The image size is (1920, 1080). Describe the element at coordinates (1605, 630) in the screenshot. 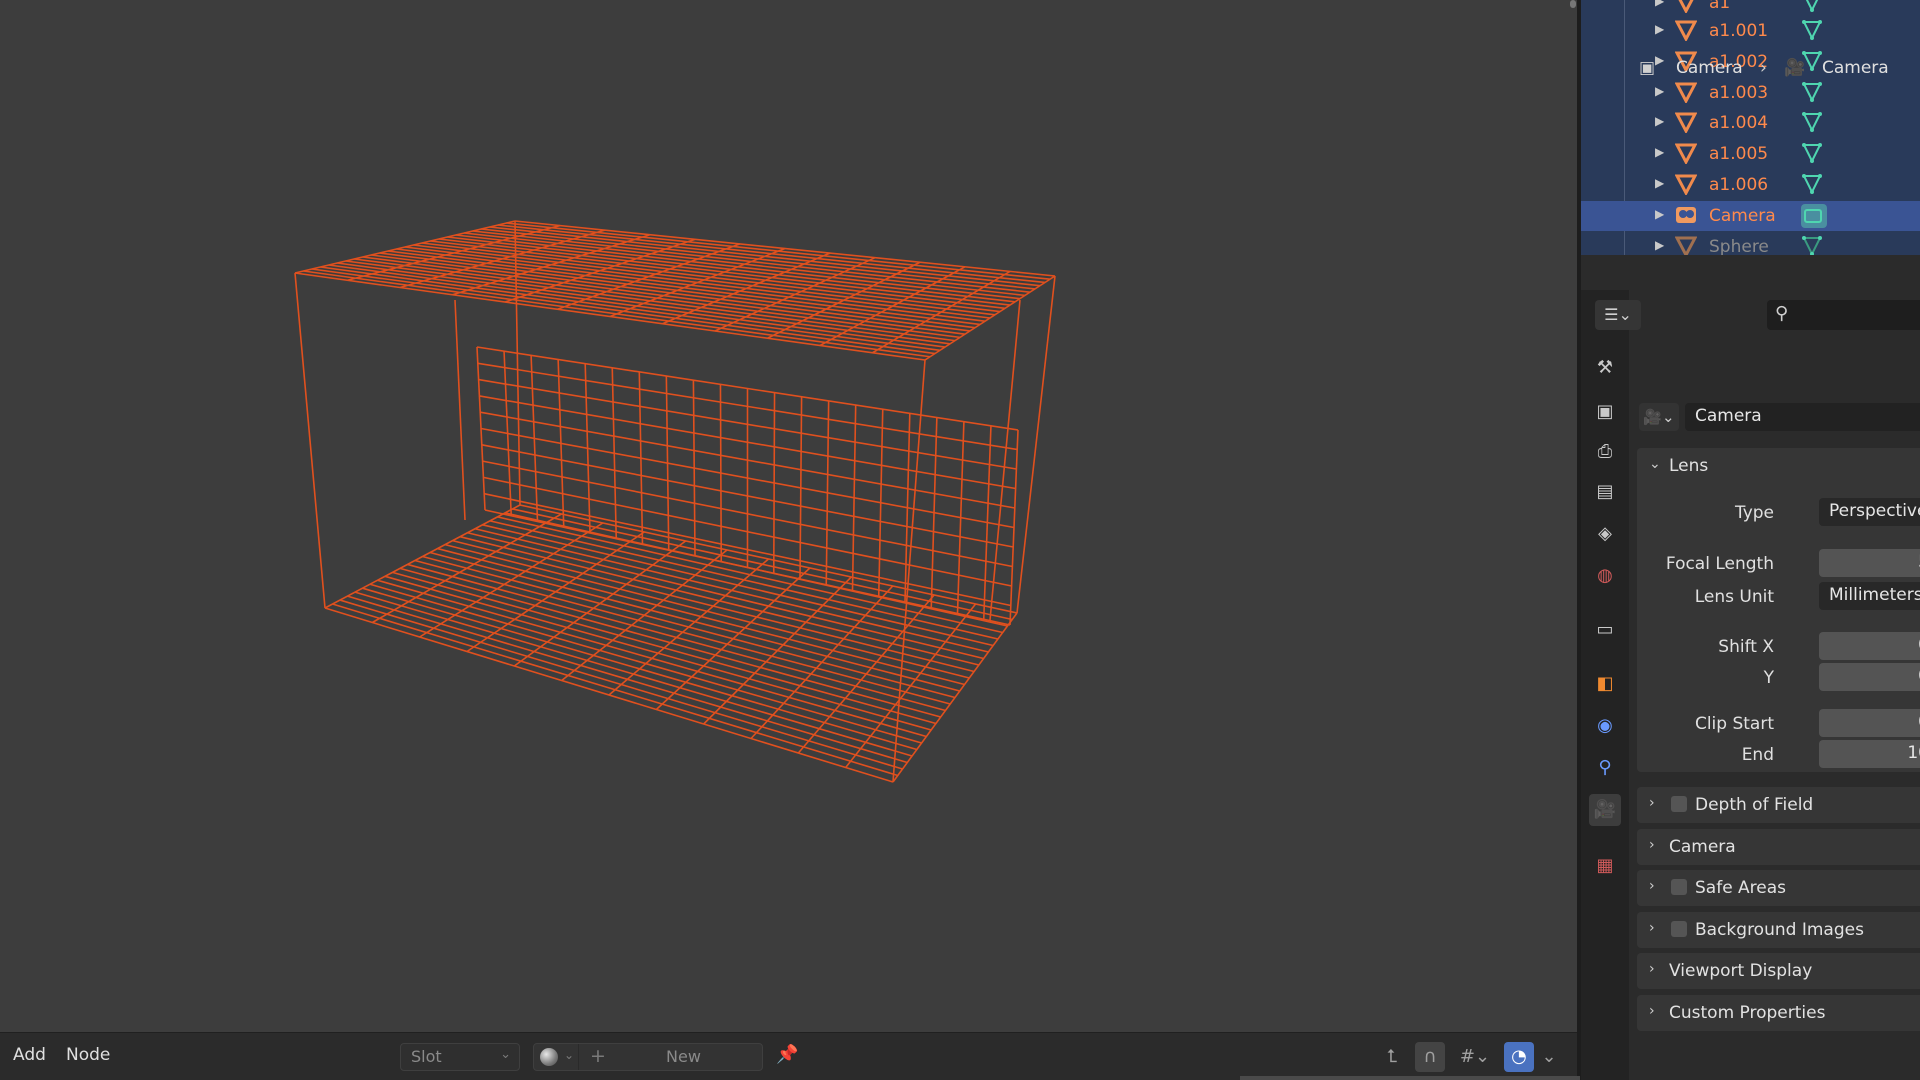

I see `collection-tab-icon: ▭` at that location.